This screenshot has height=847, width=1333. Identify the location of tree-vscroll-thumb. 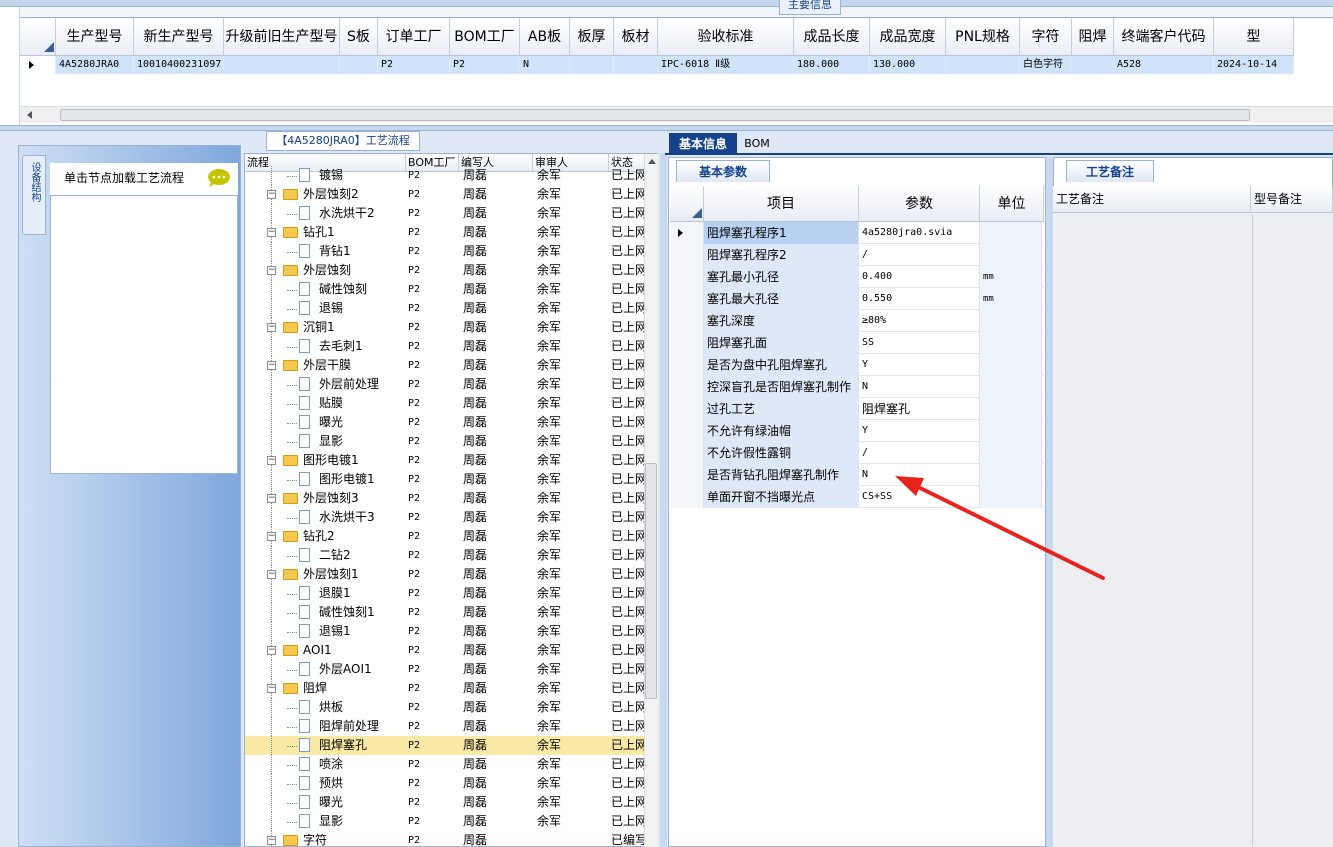
(651, 581).